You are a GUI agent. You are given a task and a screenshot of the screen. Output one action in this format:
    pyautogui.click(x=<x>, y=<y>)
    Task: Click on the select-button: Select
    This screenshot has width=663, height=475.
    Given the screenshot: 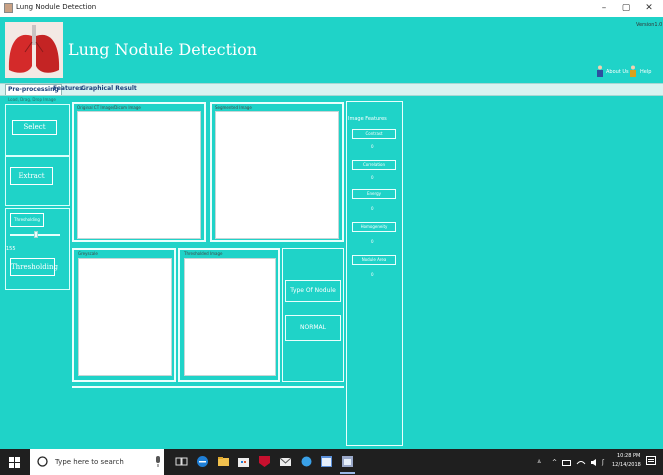 What is the action you would take?
    pyautogui.click(x=34, y=127)
    